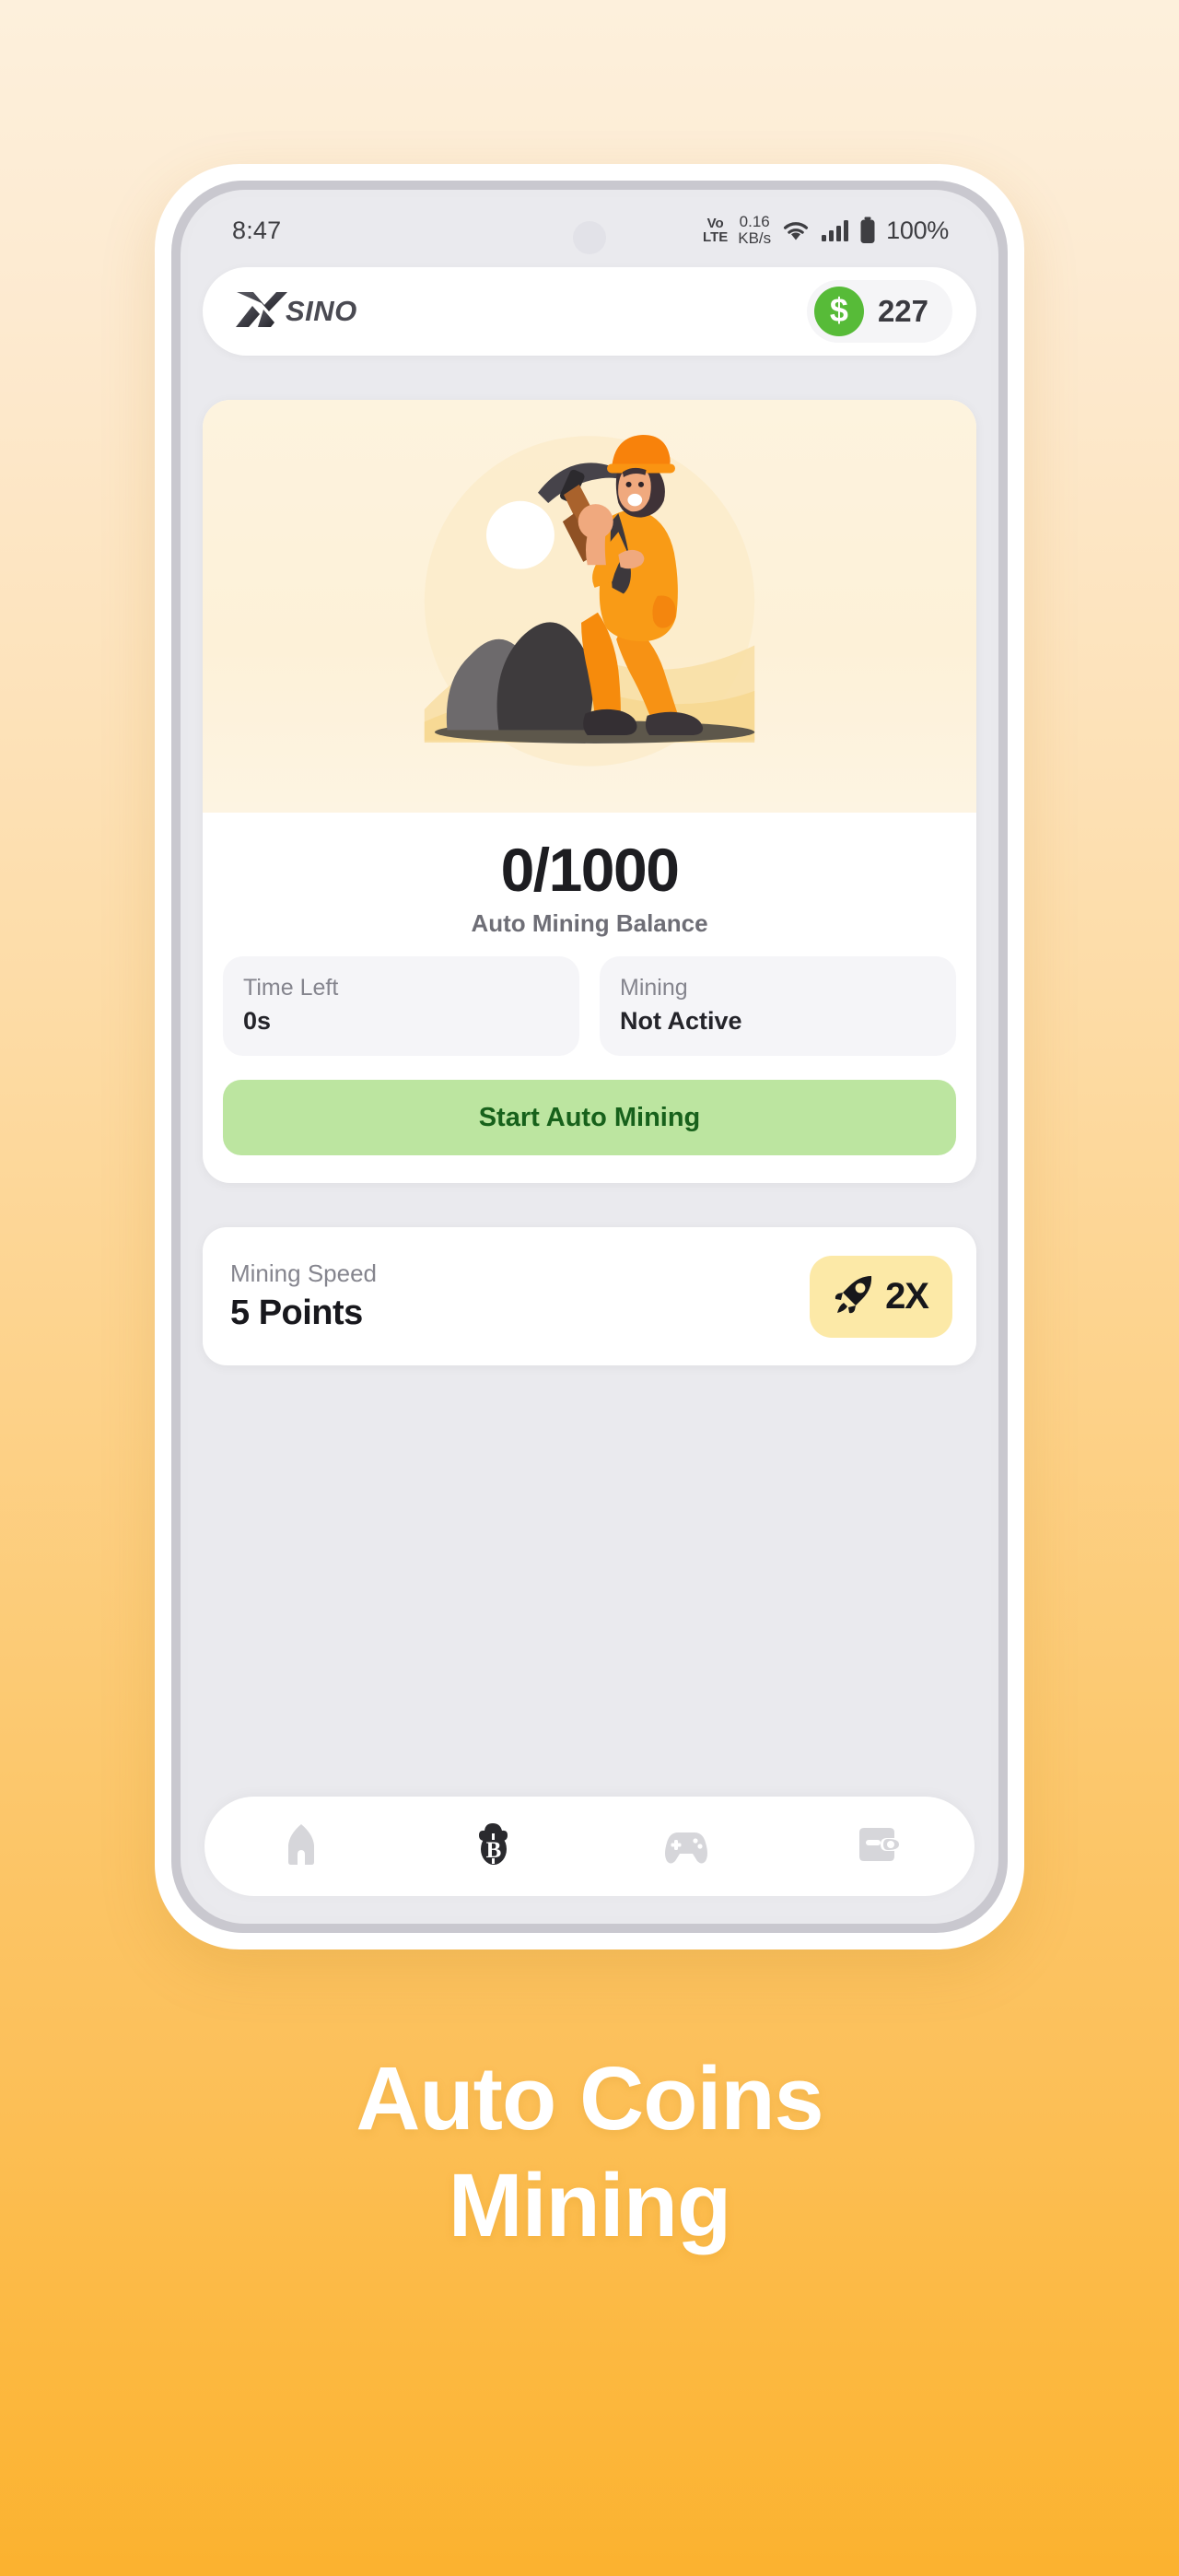 This screenshot has width=1179, height=2576. What do you see at coordinates (261, 311) in the screenshot?
I see `x-logo-icon` at bounding box center [261, 311].